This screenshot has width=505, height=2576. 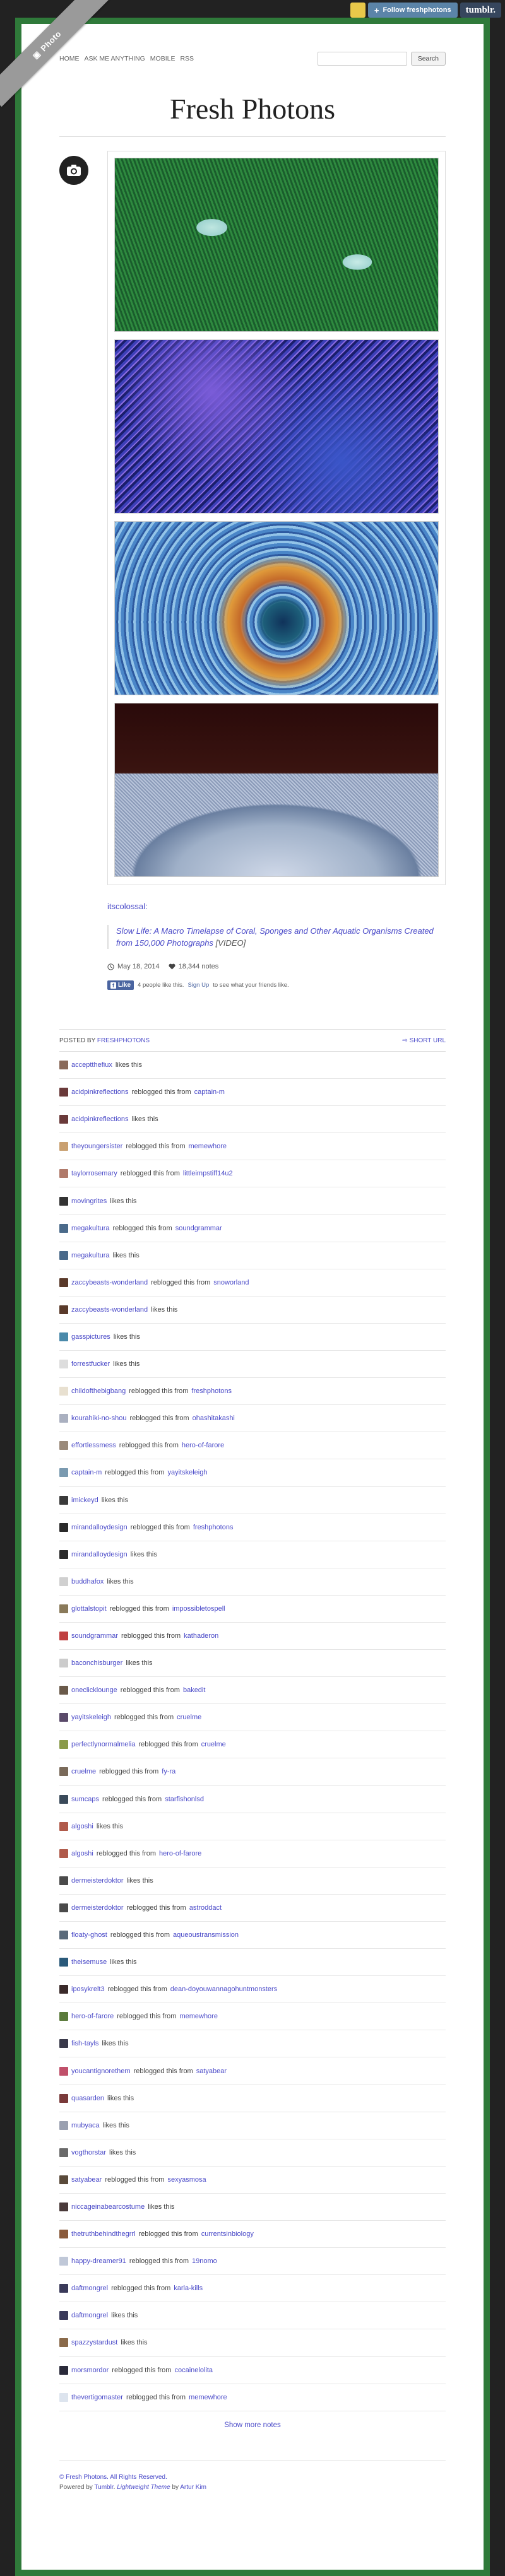 What do you see at coordinates (101, 2071) in the screenshot?
I see `note-user-link: youcantignorethem` at bounding box center [101, 2071].